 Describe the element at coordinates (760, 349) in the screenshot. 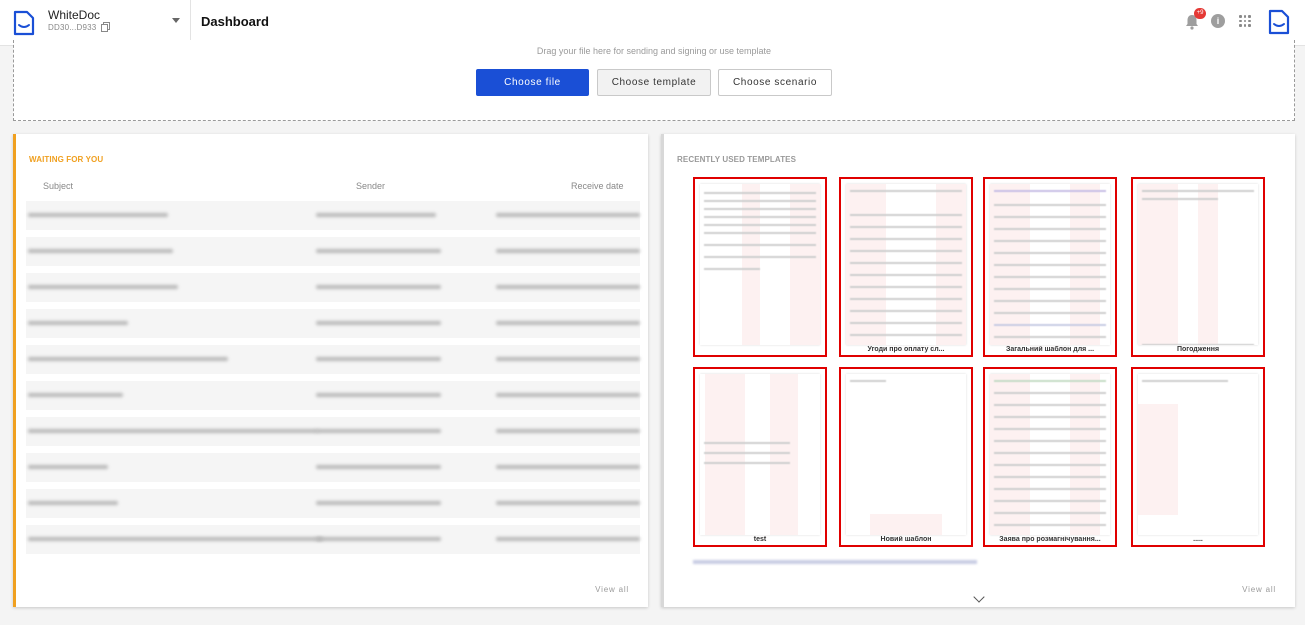

I see `template-name` at that location.